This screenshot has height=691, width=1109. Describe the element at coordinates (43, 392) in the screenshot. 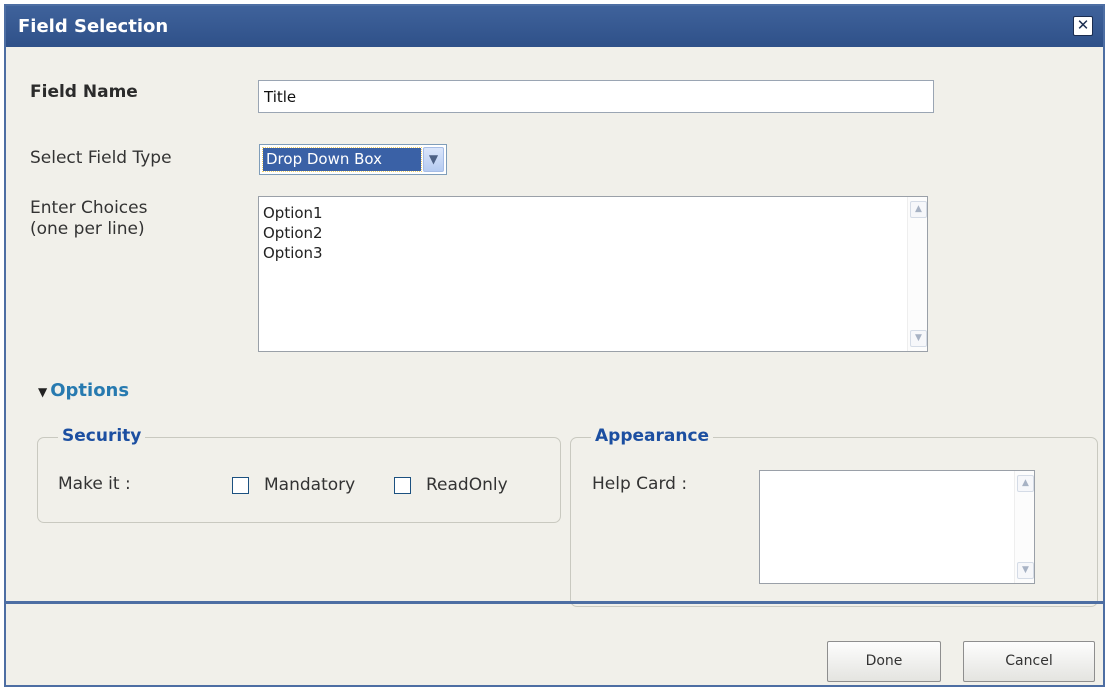

I see `caret-down-icon: ▼` at that location.